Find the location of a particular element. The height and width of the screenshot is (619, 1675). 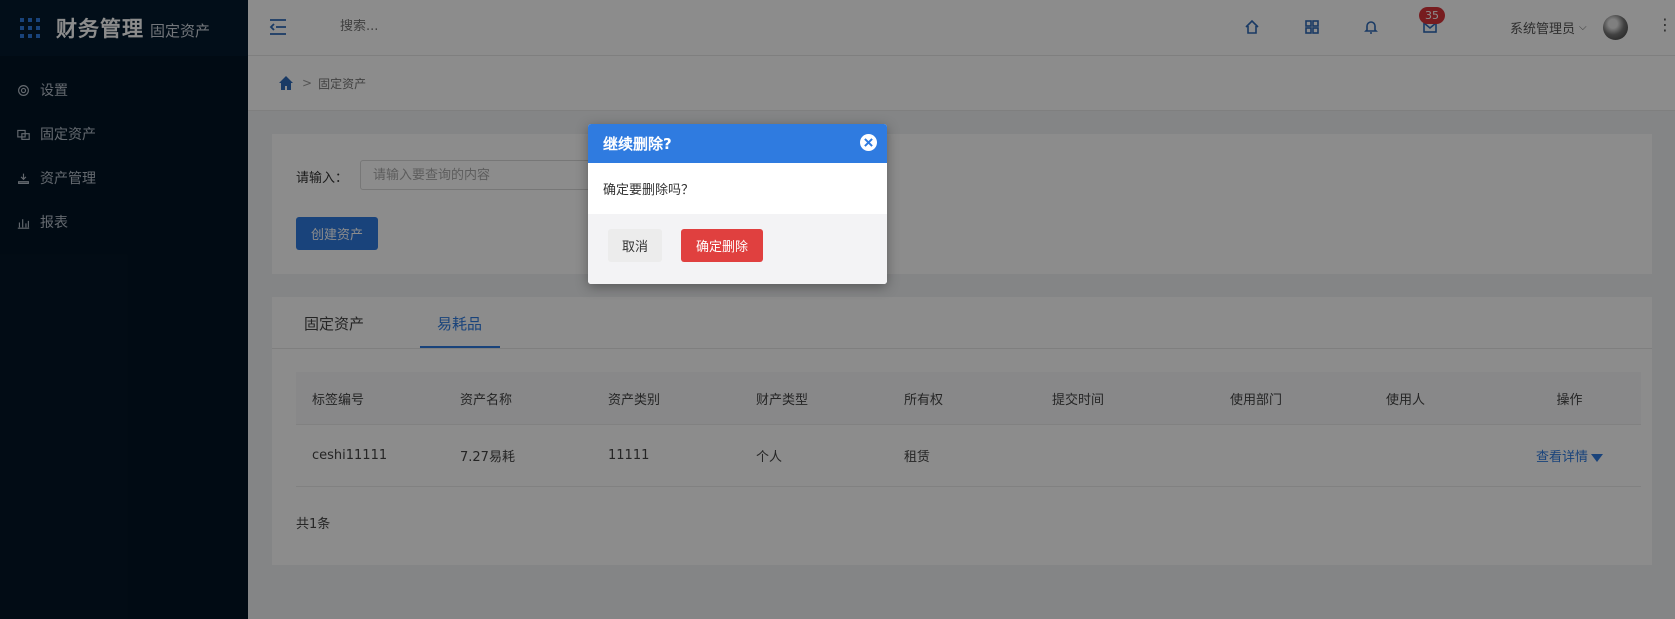

dialog-title: 继续删除? is located at coordinates (637, 144).